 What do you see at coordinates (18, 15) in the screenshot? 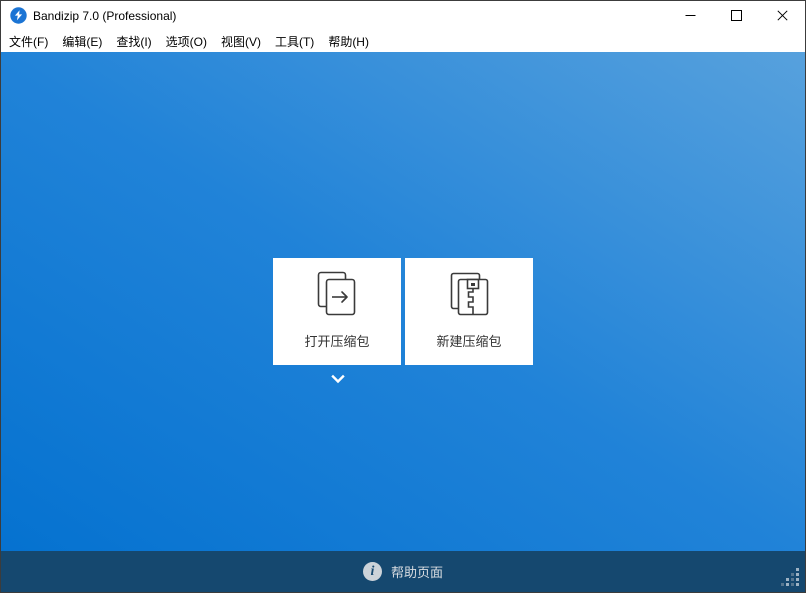
I see `bandizip-logo-icon` at bounding box center [18, 15].